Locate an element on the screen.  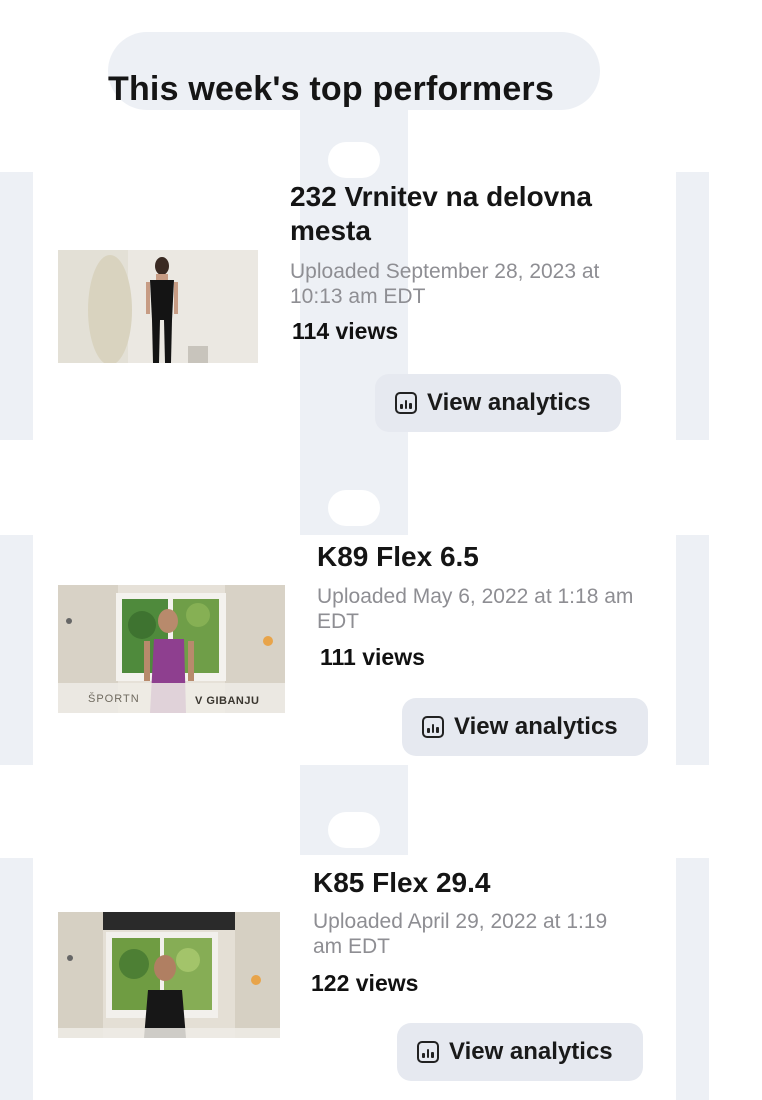
video-thumbnail: ŠPORTN V GIBANJU is located at coordinates (171, 649).